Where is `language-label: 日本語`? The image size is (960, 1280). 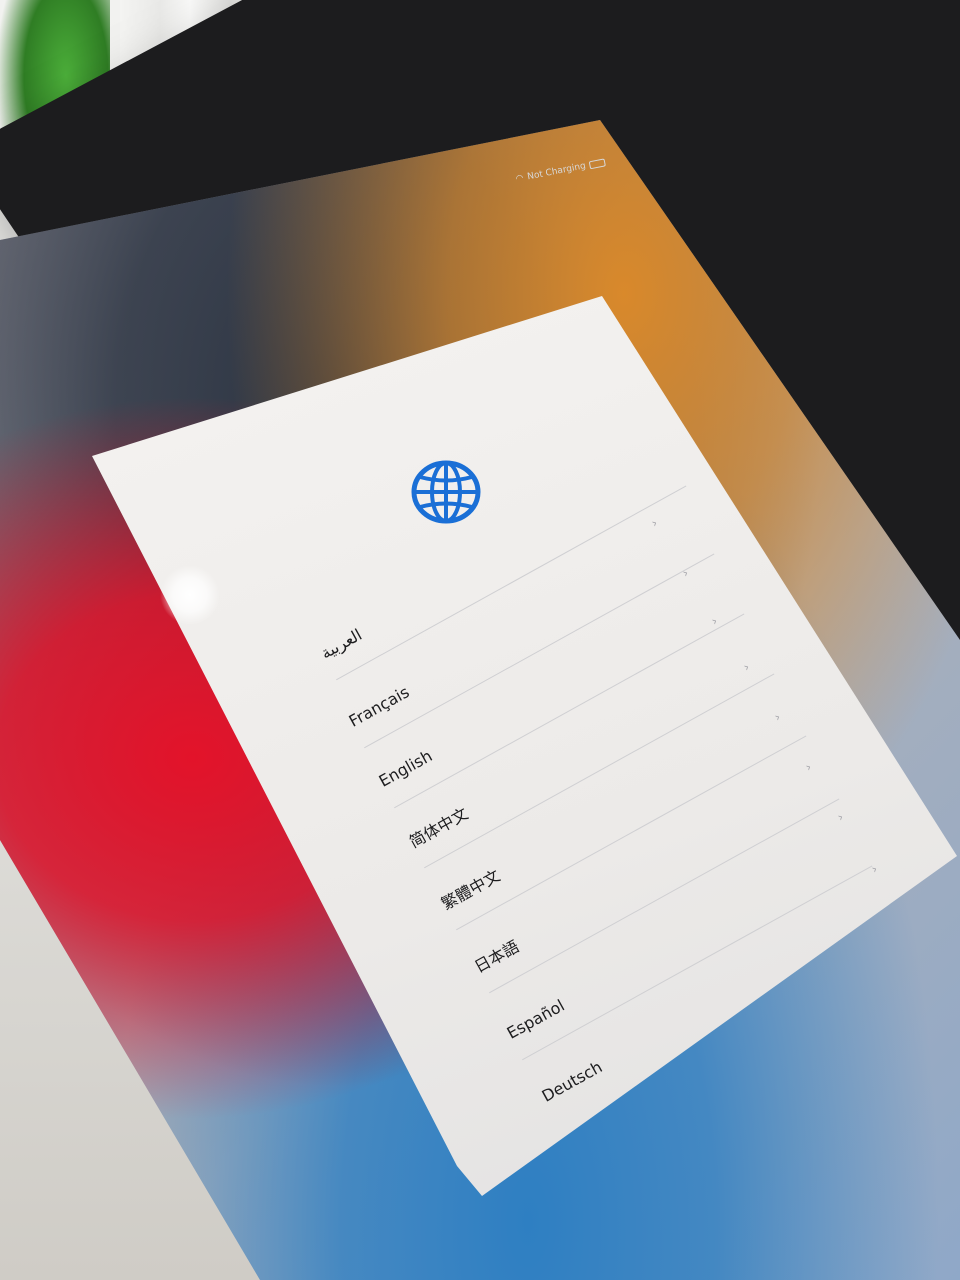
language-label: 日本語 is located at coordinates (497, 956).